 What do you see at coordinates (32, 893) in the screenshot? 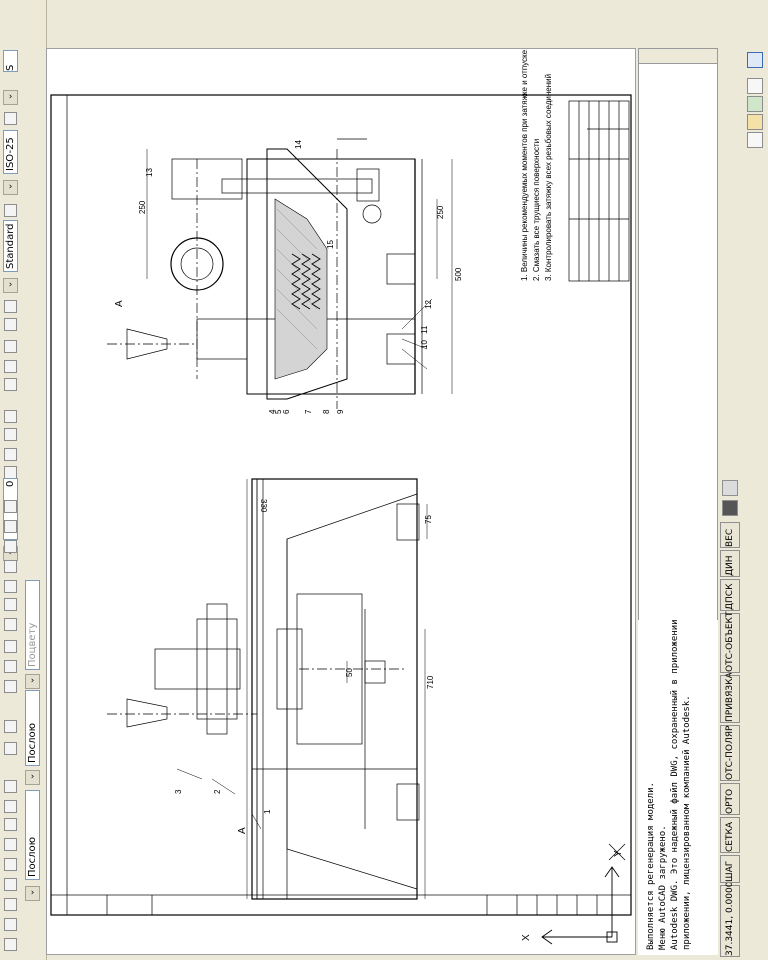
I see `lineweight-dropdown-arrow: ›` at bounding box center [32, 893].